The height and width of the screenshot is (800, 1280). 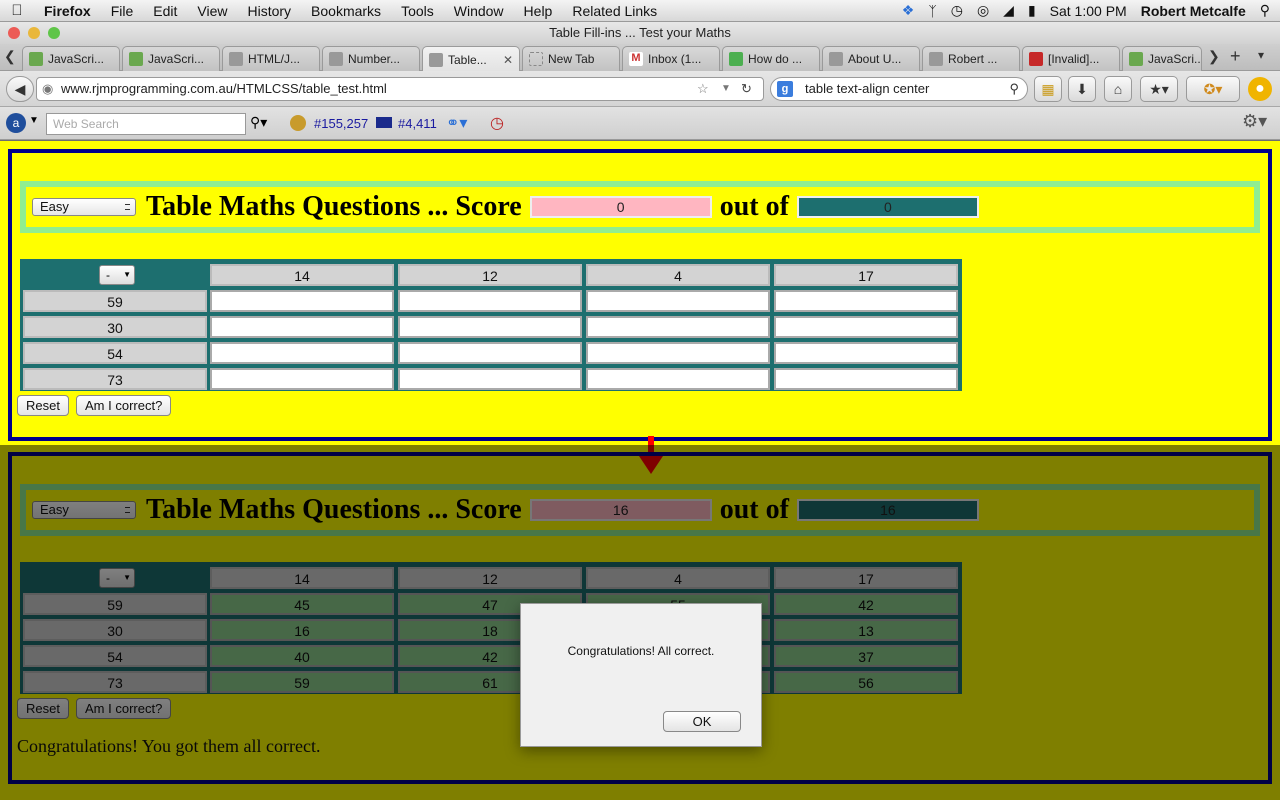 I want to click on dropbox-icon: ❖, so click(x=908, y=10).